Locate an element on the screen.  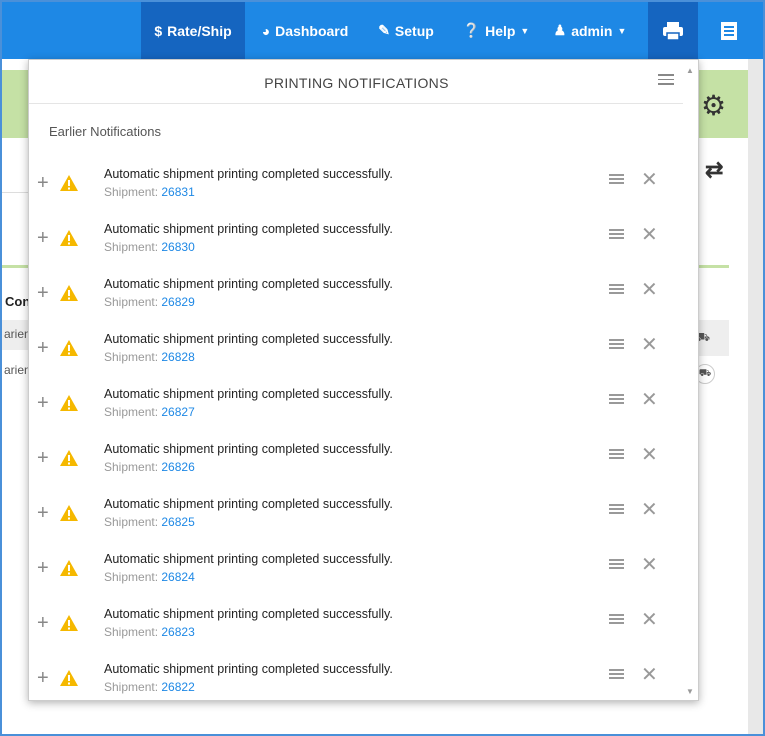
collapse-panel-icon is located at coordinates (666, 81).